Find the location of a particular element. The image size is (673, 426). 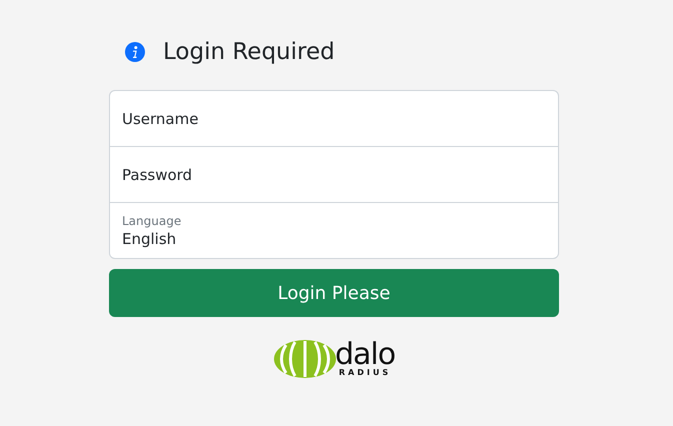

globe-icon is located at coordinates (304, 359).